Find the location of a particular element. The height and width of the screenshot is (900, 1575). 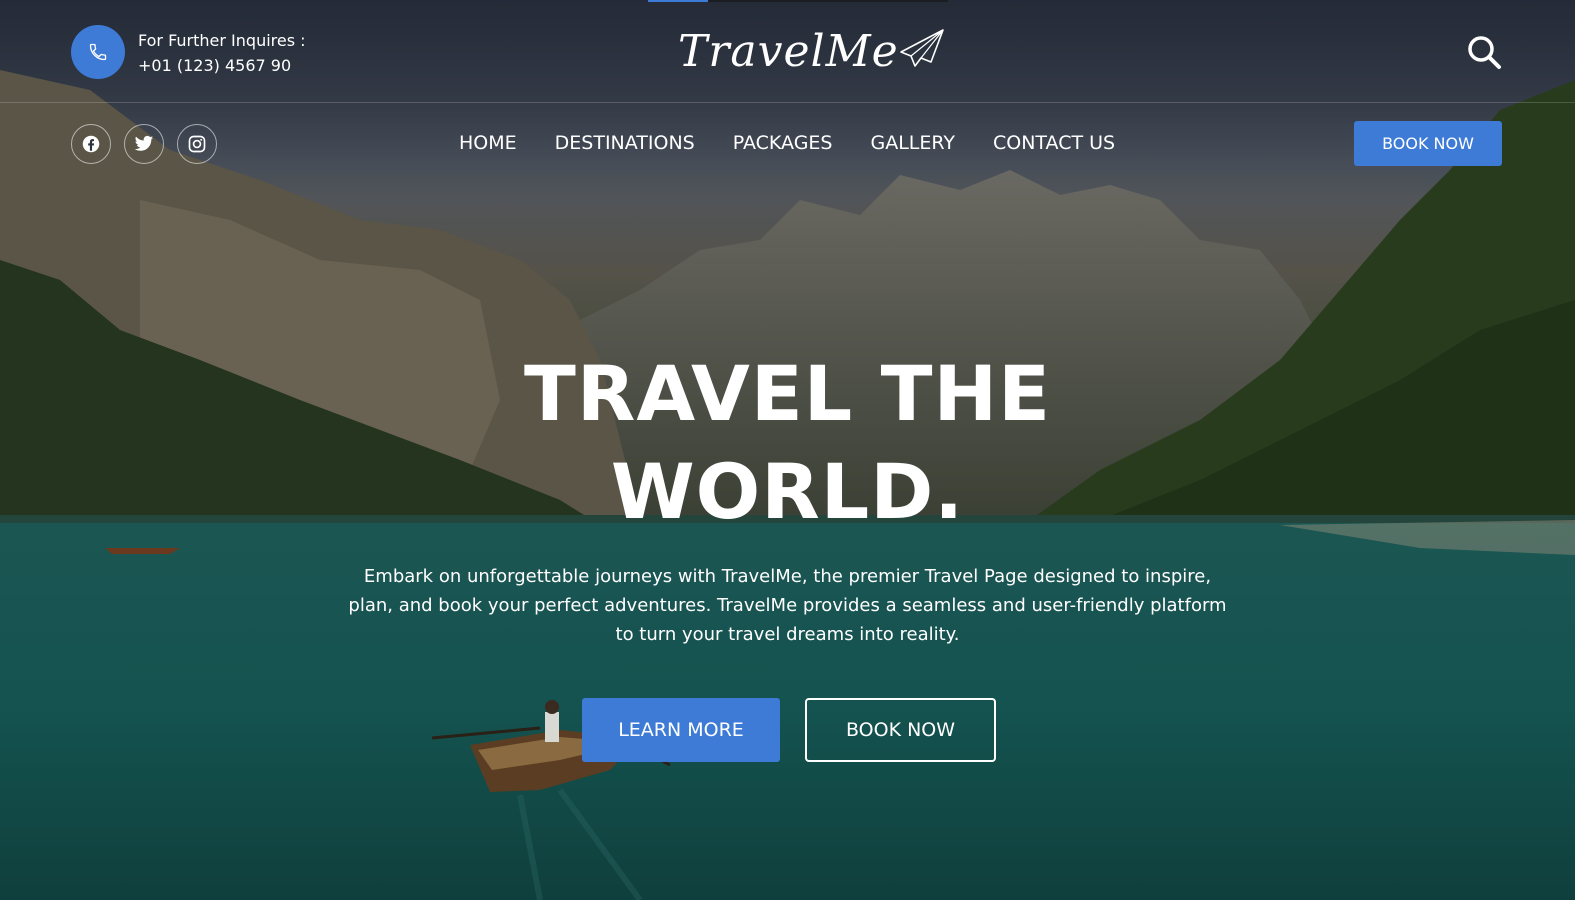

instagram-icon is located at coordinates (197, 144).